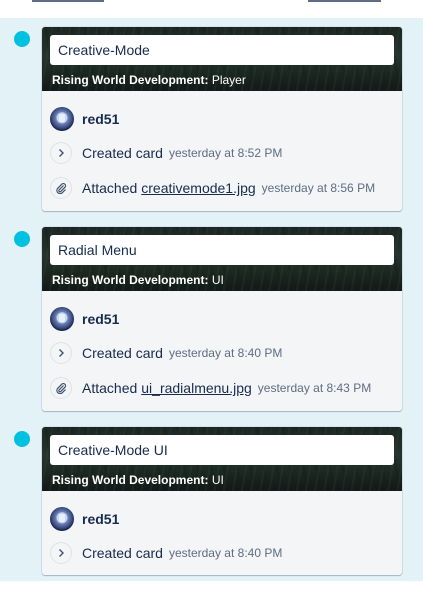 This screenshot has width=423, height=589. What do you see at coordinates (222, 50) in the screenshot?
I see `card-title: Creative-Mode` at bounding box center [222, 50].